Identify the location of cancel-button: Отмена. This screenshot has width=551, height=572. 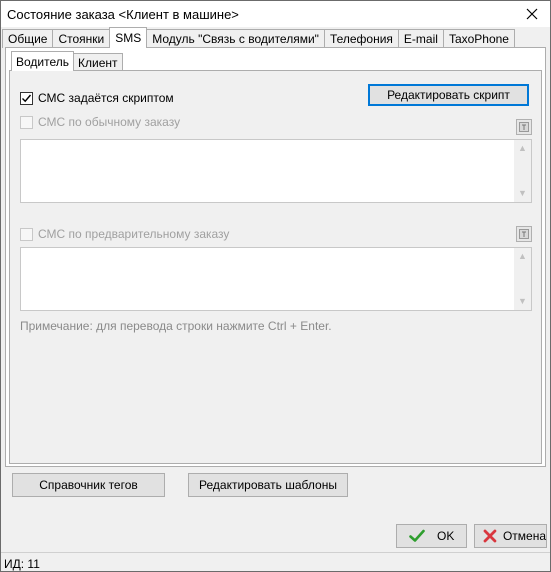
(510, 536).